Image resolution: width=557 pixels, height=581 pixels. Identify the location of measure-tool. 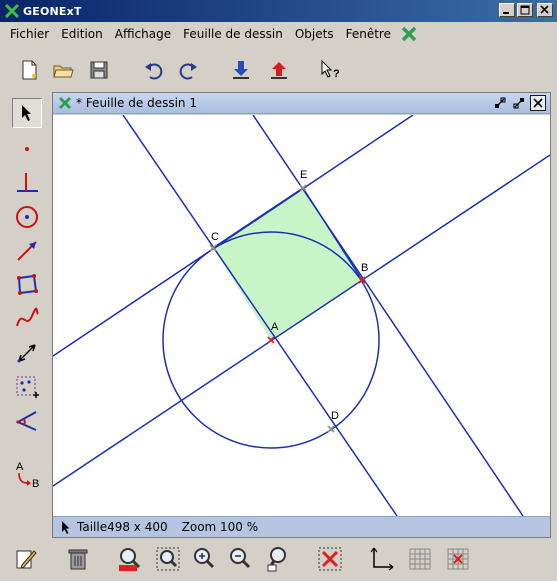
(27, 353).